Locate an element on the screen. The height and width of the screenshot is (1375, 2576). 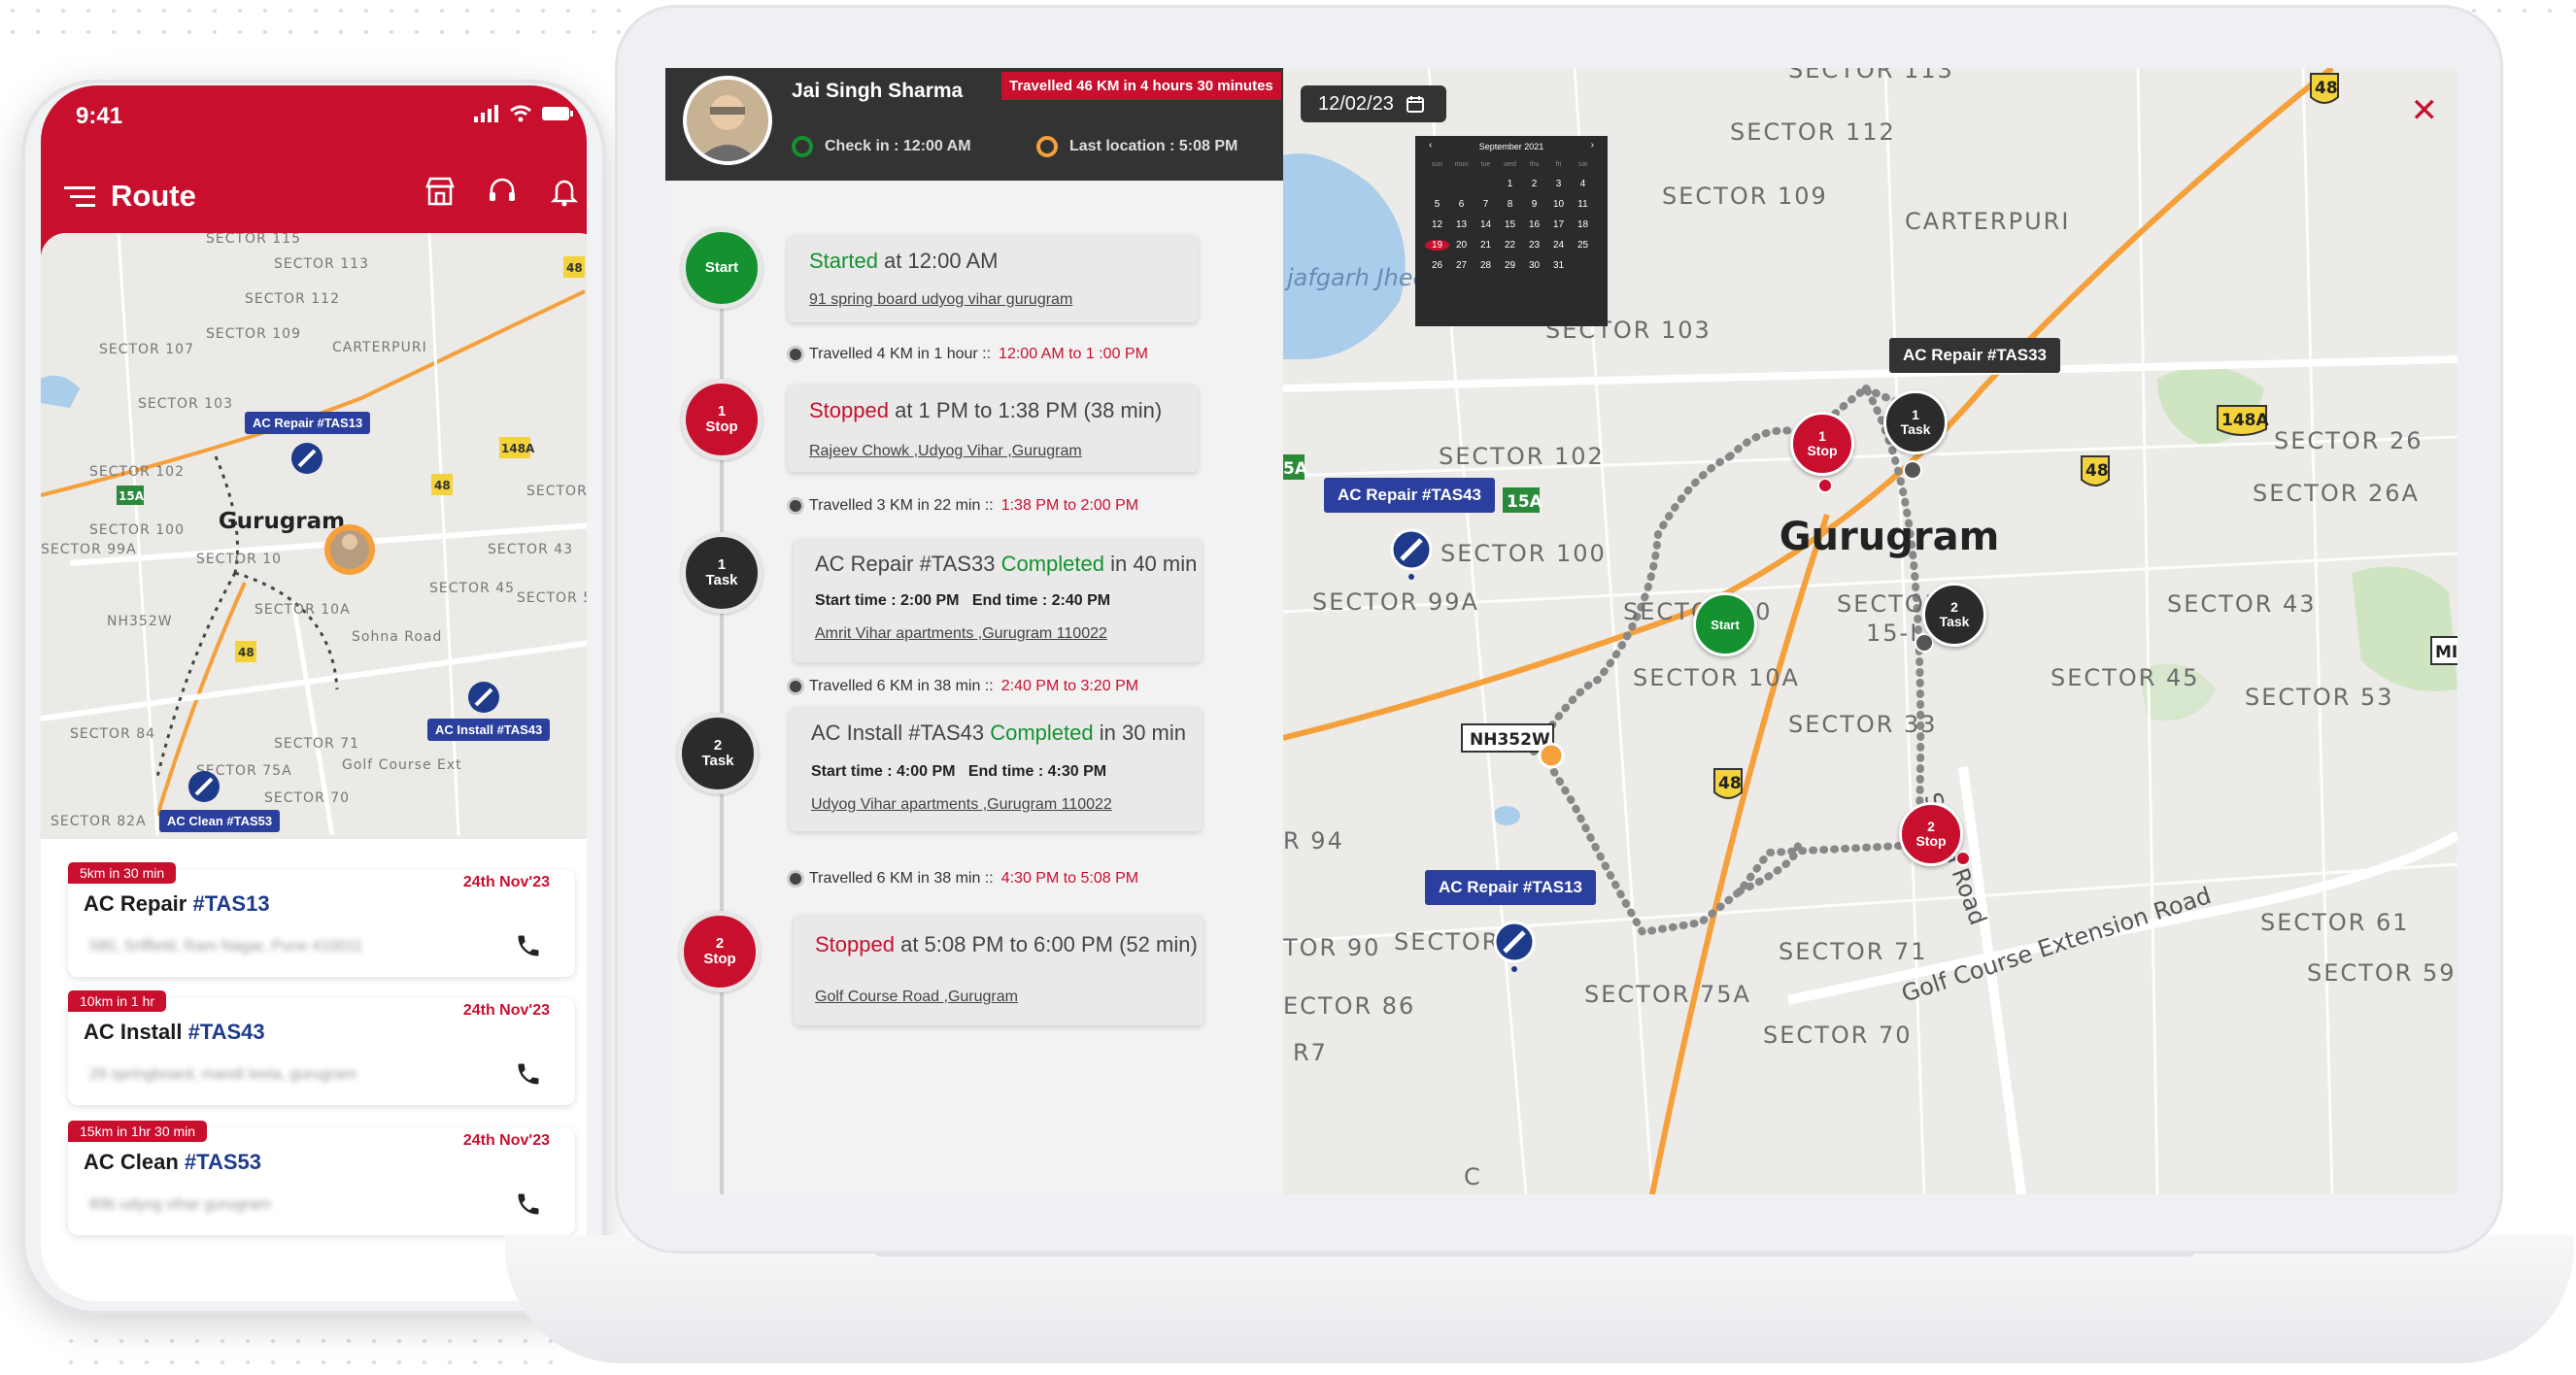
phone-pin-install is located at coordinates (483, 697).